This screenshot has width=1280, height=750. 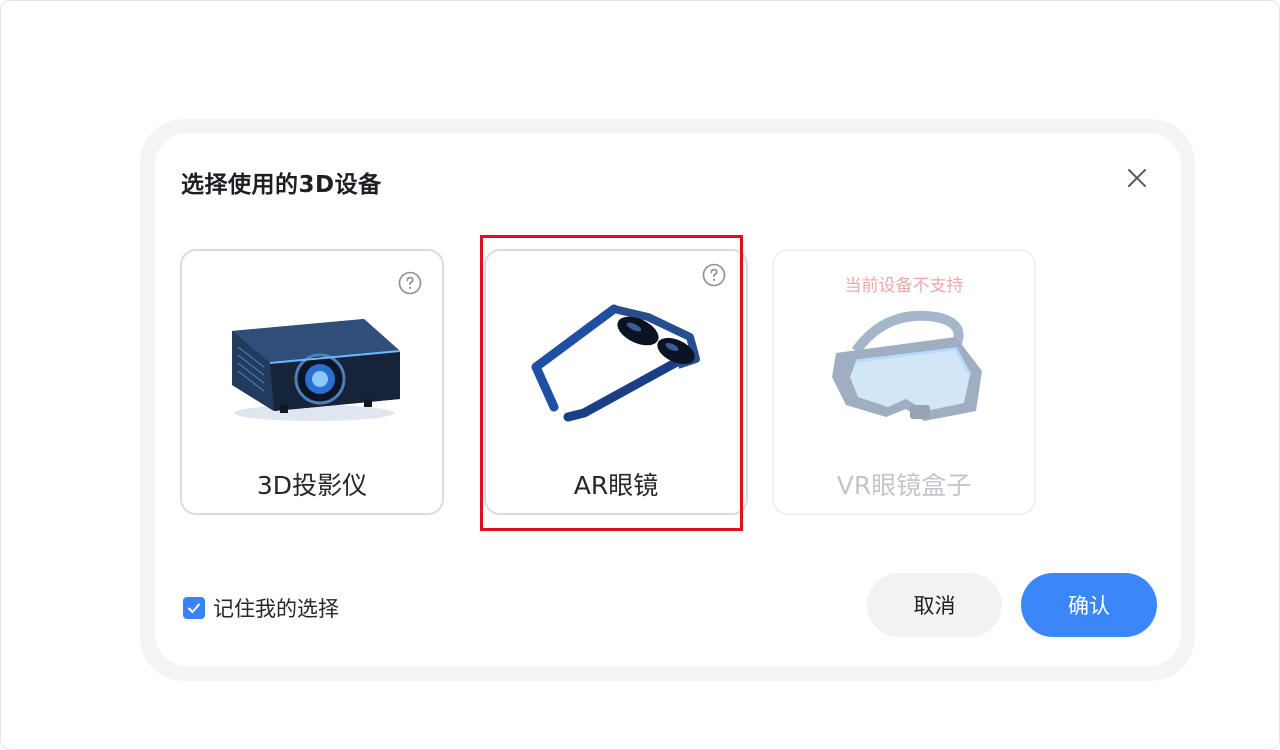 What do you see at coordinates (312, 485) in the screenshot?
I see `device-label: 3D投影仪` at bounding box center [312, 485].